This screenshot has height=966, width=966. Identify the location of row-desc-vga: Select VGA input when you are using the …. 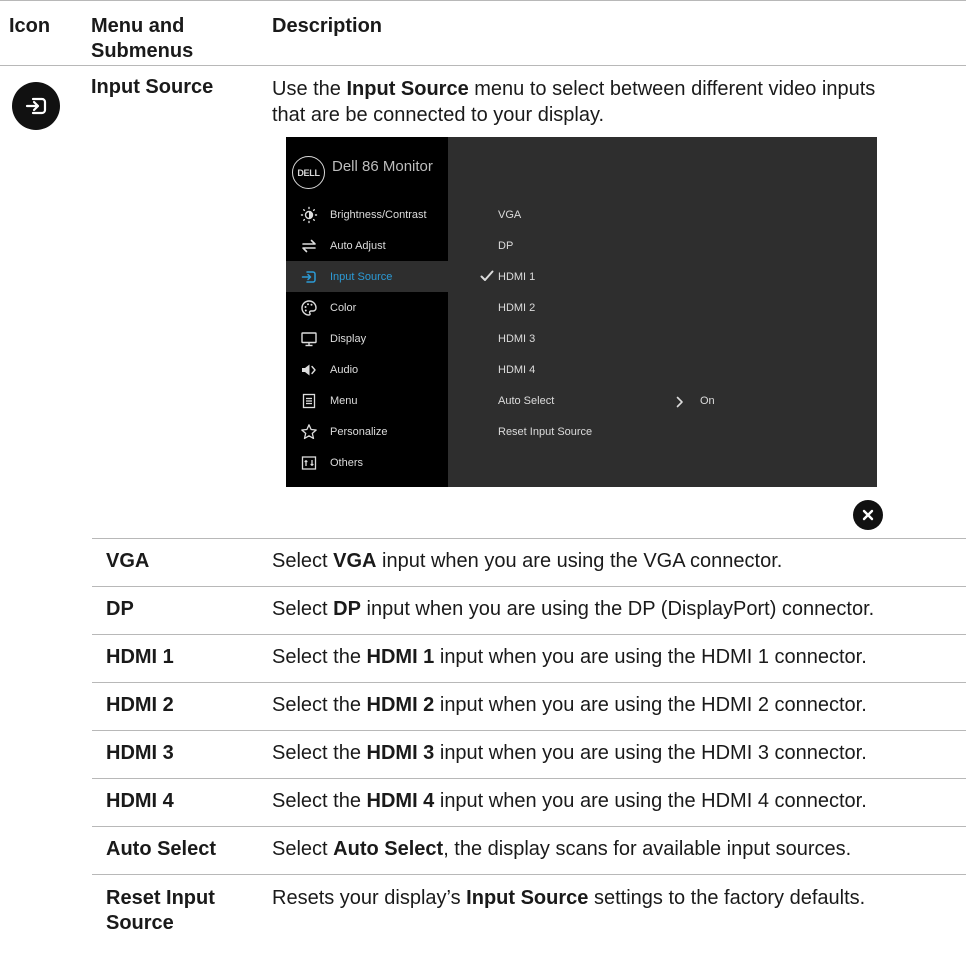
(617, 561).